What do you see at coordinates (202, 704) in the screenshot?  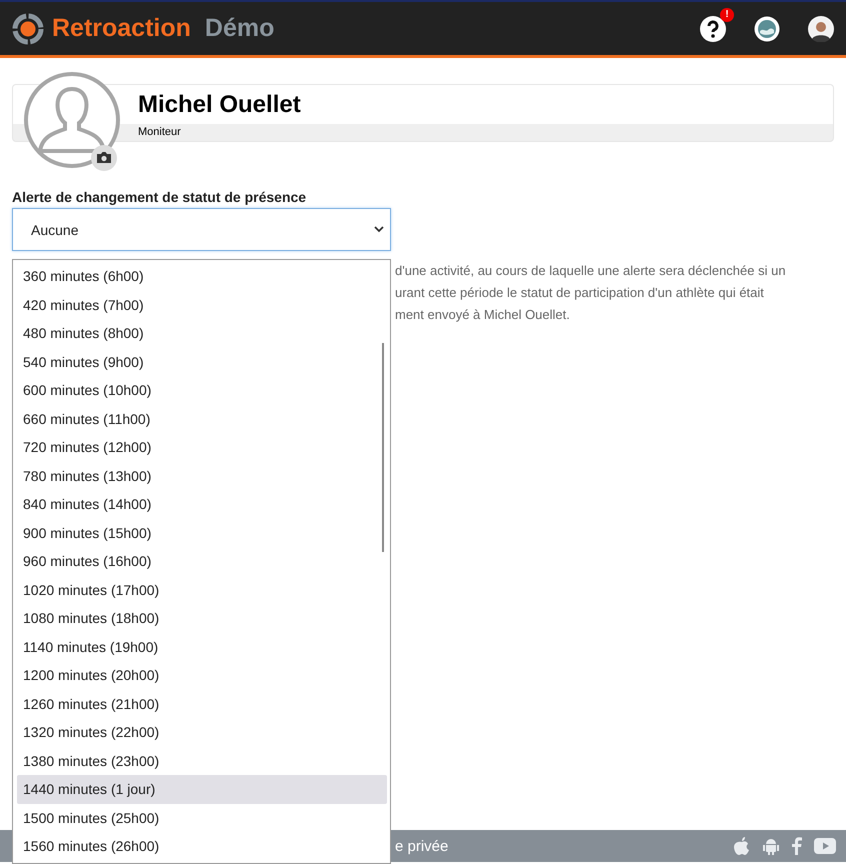 I see `dropdown-option: 1260 minutes (21h00)` at bounding box center [202, 704].